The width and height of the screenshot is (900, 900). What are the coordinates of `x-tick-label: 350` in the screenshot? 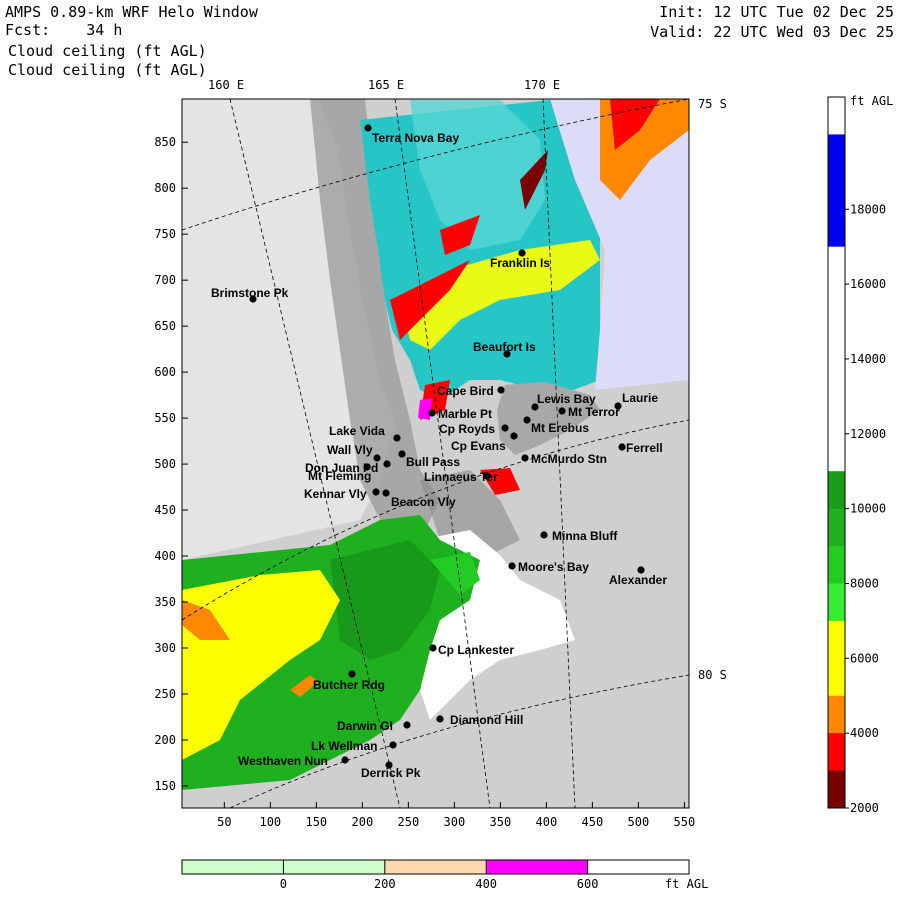 It's located at (501, 822).